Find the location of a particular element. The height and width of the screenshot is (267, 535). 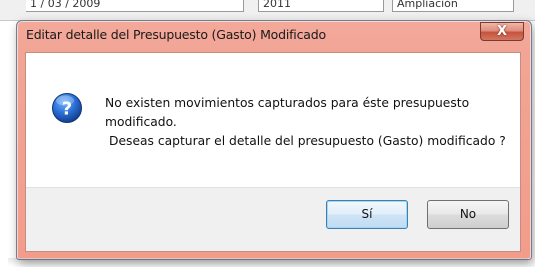

no-button: No is located at coordinates (468, 214).